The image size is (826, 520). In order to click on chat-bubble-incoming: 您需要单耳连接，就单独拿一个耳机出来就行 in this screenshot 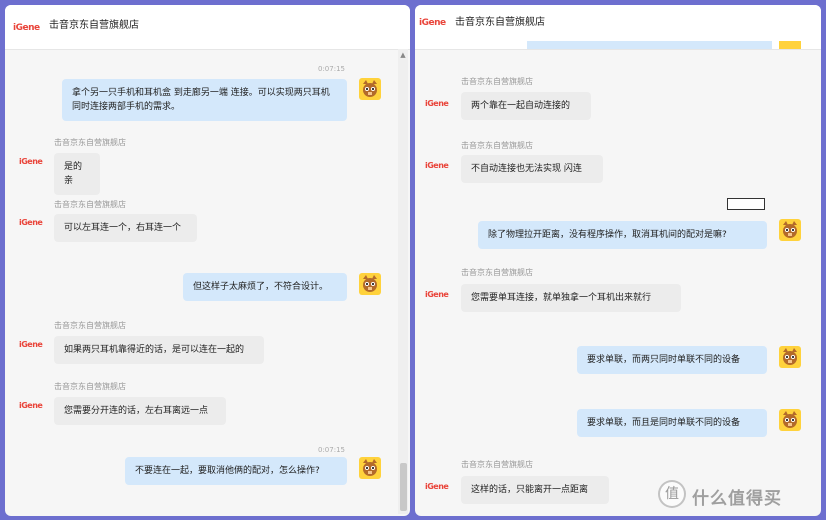, I will do `click(571, 298)`.